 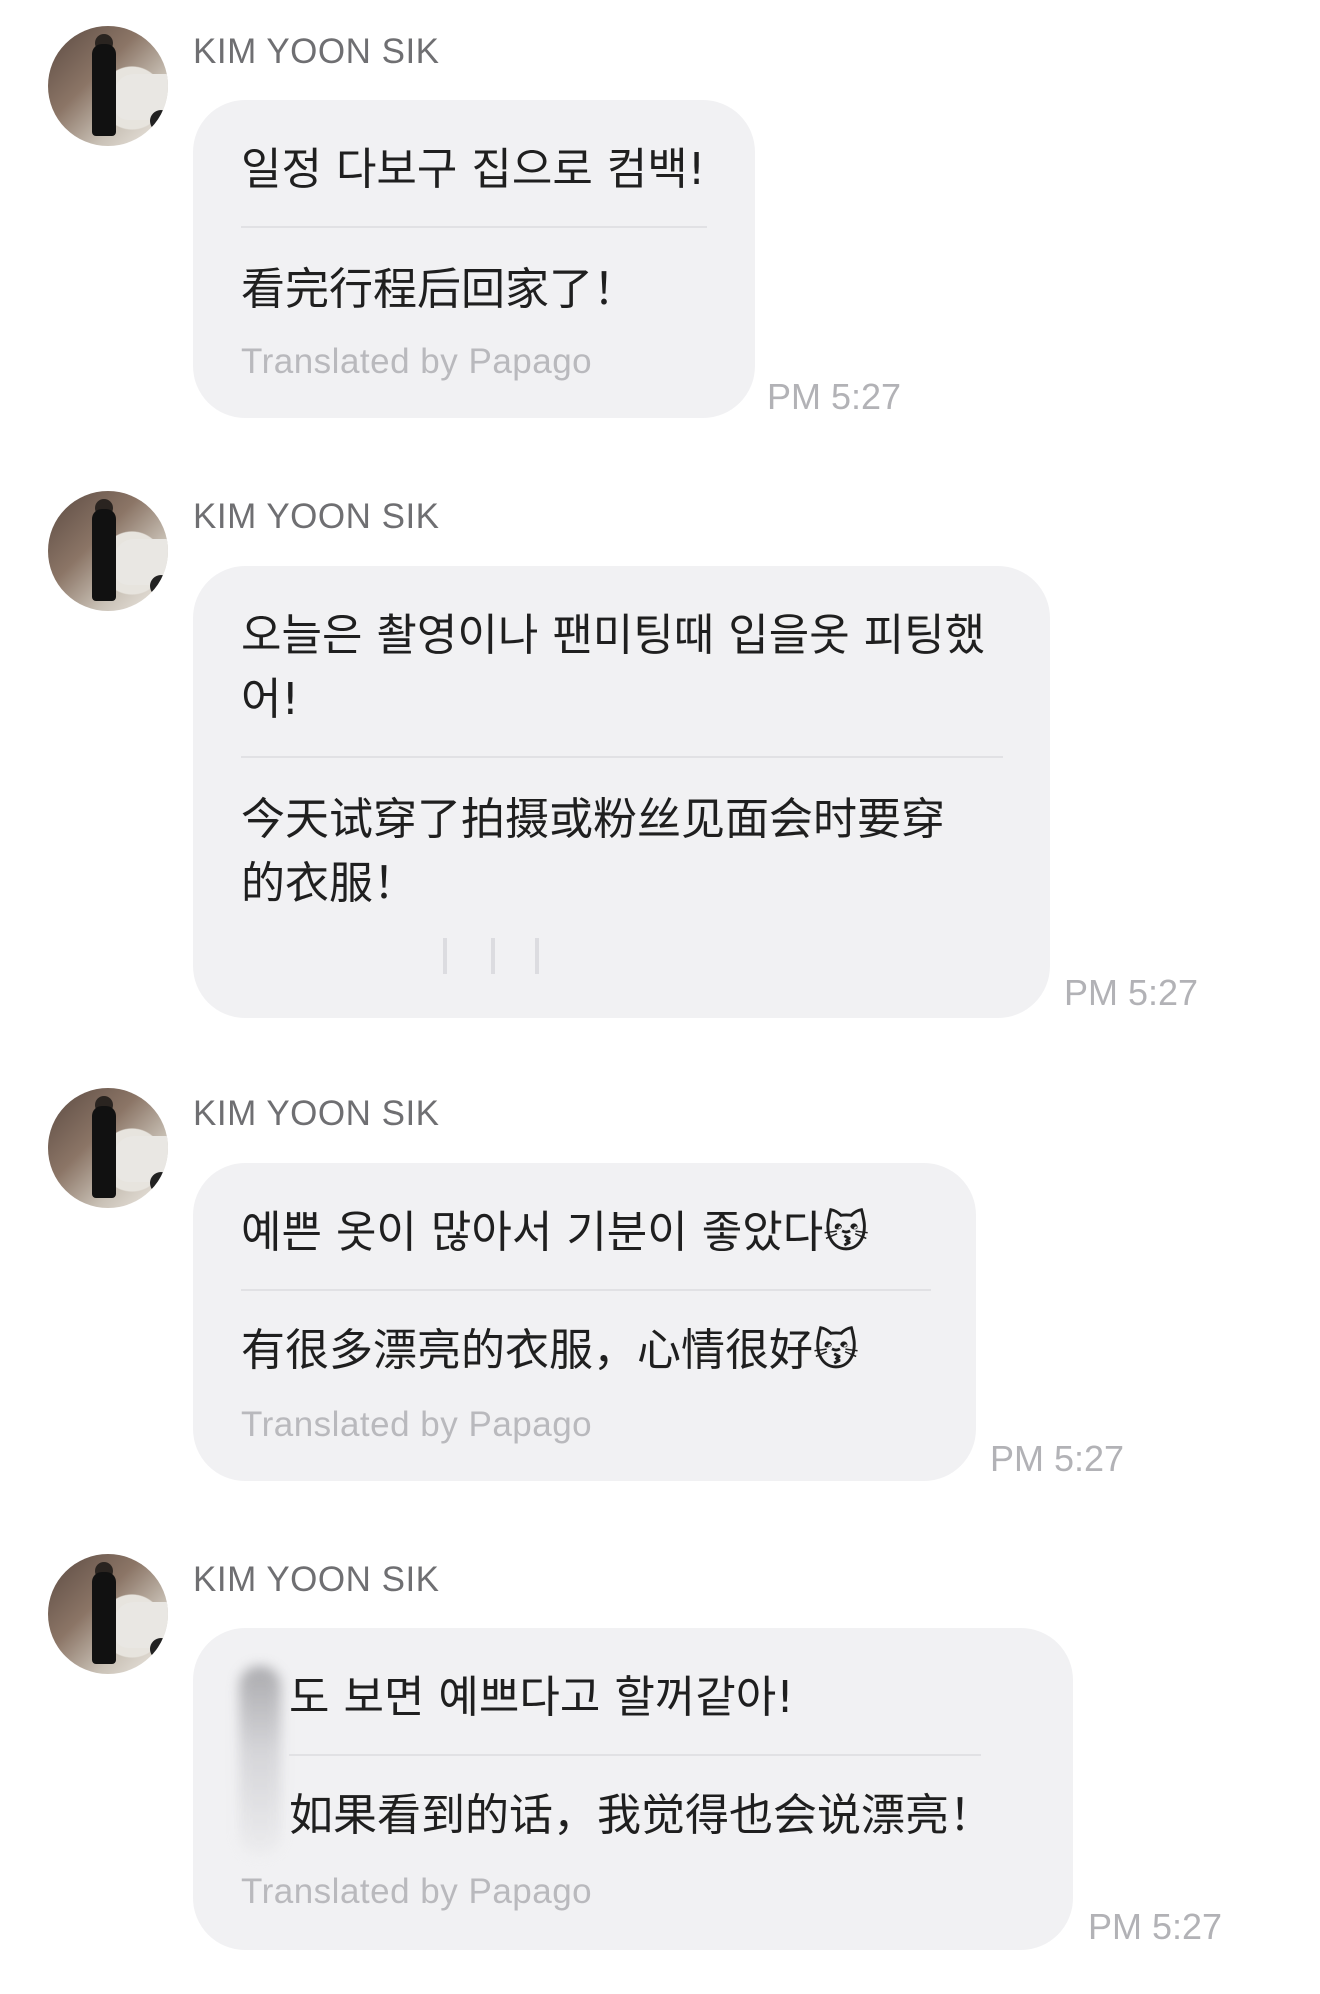 What do you see at coordinates (593, 819) in the screenshot?
I see `translated-text-line-1: 今天试穿了拍摄或粉丝见面会时要穿` at bounding box center [593, 819].